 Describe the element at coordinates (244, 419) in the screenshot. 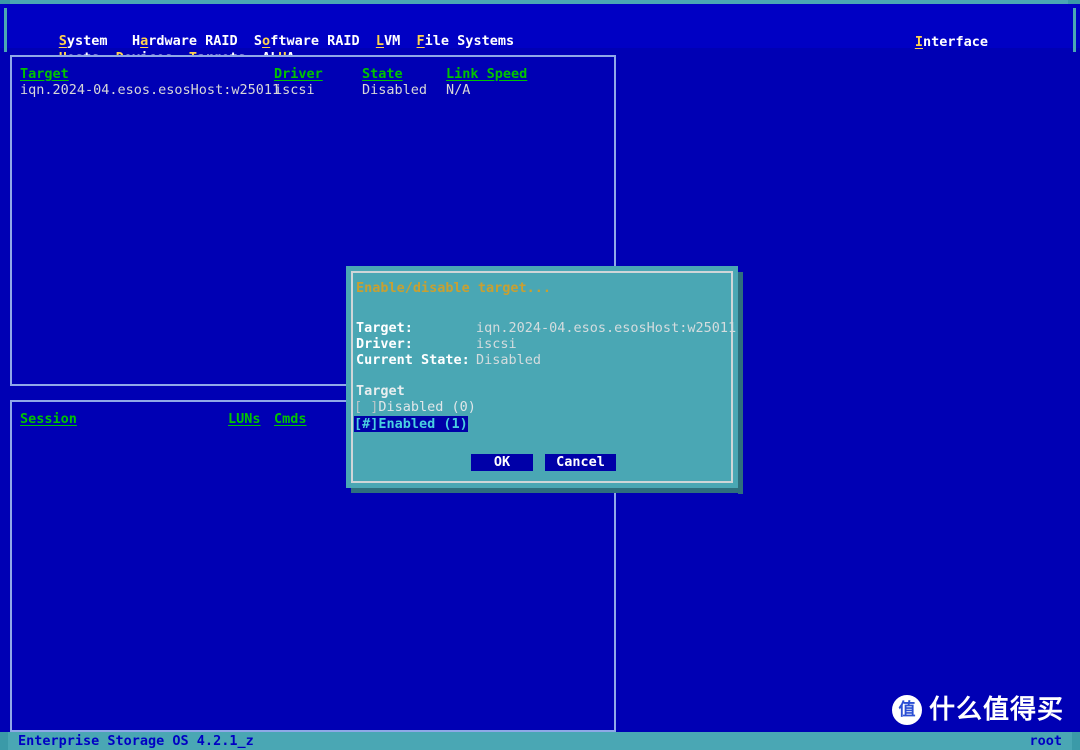

I see `session-column-header-luns: LUNs` at that location.